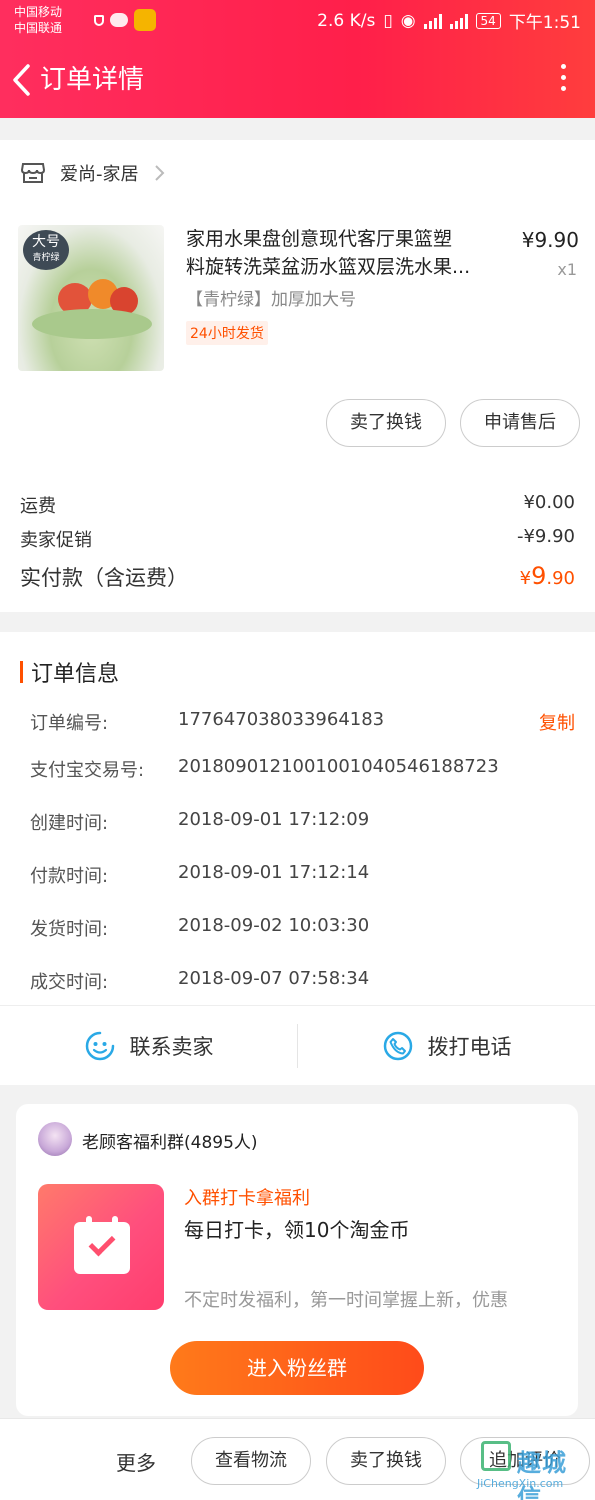  I want to click on shop-header: 爱尚-家居, so click(92, 173).